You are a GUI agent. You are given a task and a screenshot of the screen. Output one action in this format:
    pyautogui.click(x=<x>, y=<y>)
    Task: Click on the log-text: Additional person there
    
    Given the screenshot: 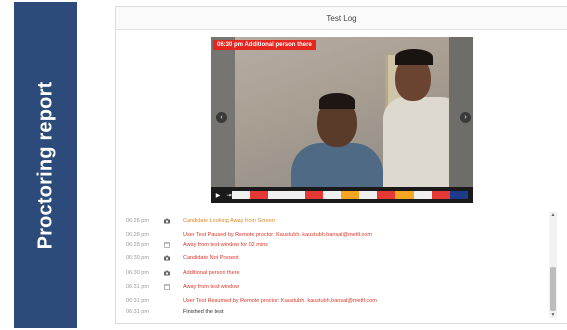 What is the action you would take?
    pyautogui.click(x=211, y=273)
    